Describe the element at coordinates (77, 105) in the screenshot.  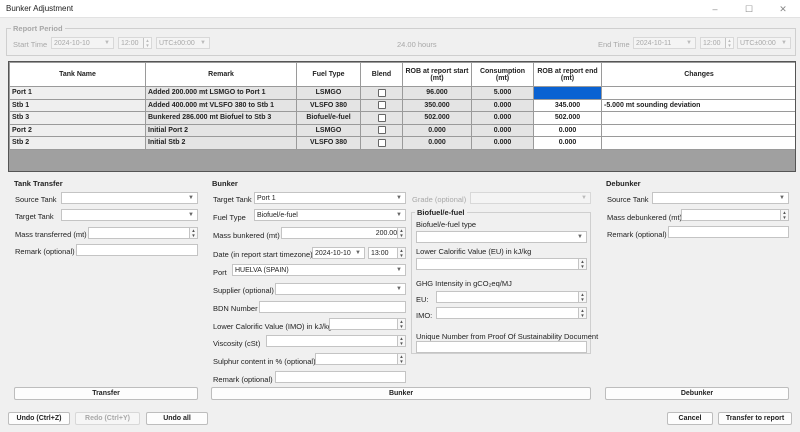
I see `tank-name-cell: Stb 1` at that location.